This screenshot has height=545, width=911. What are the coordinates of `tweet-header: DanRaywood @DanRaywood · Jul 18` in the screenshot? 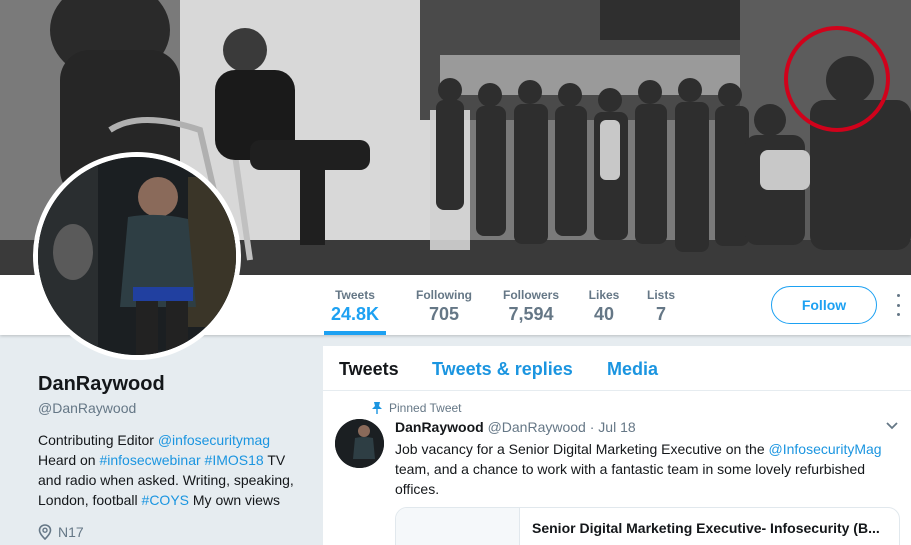 It's located at (515, 427).